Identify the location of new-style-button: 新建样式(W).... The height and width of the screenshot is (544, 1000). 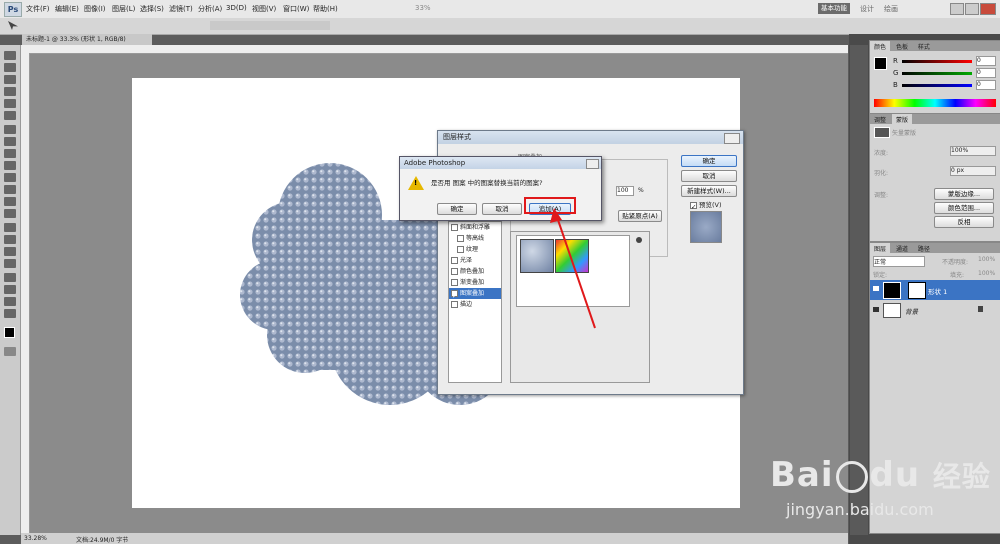
(709, 191).